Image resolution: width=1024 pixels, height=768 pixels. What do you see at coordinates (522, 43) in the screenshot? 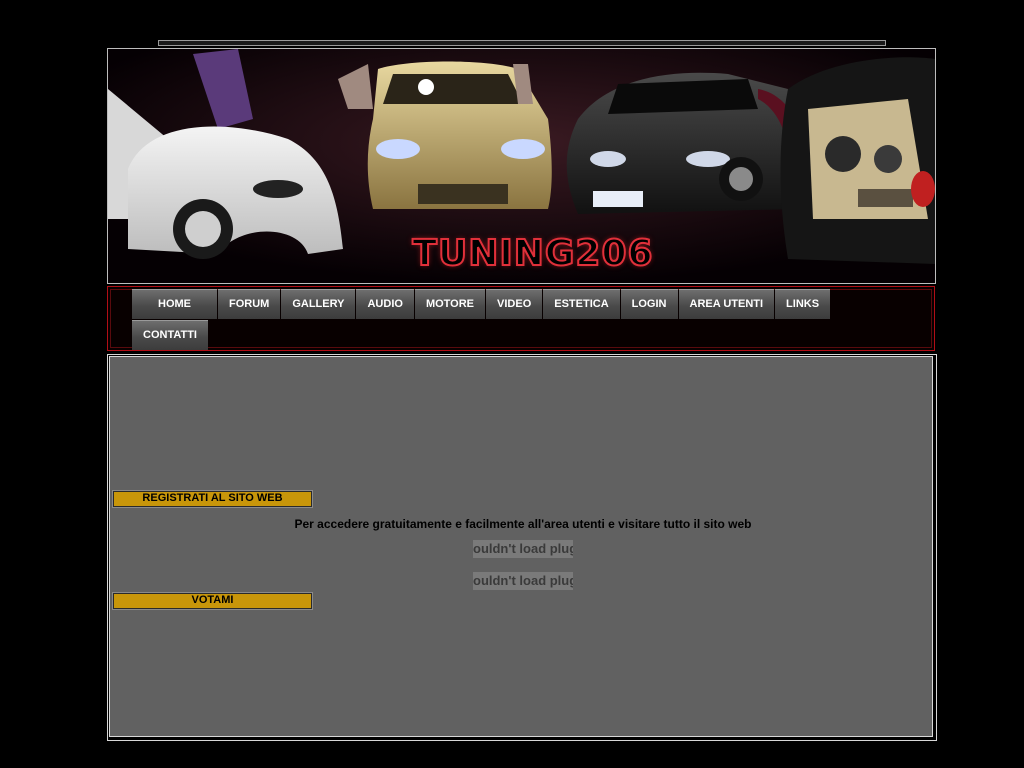
I see `top-decorative-bar` at bounding box center [522, 43].